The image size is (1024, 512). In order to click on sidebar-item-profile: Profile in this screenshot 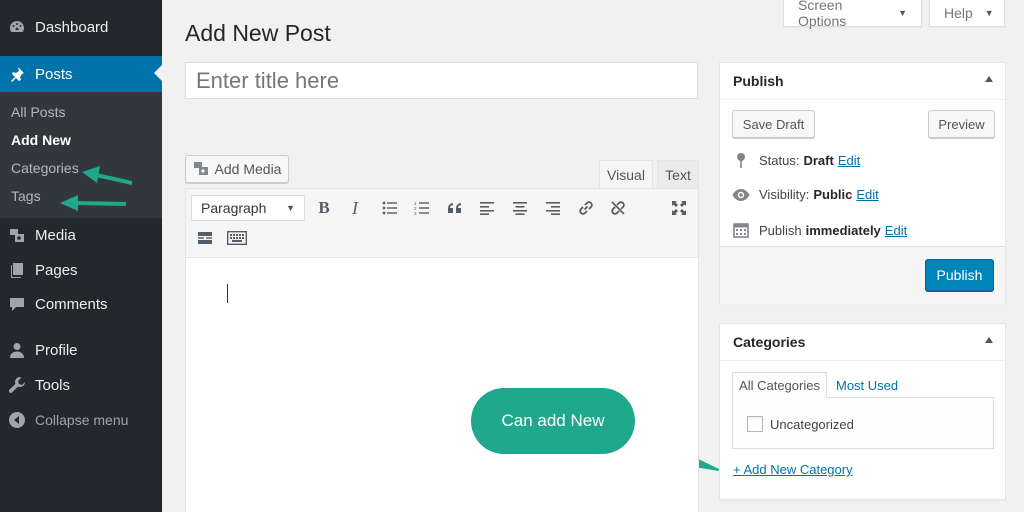, I will do `click(81, 350)`.